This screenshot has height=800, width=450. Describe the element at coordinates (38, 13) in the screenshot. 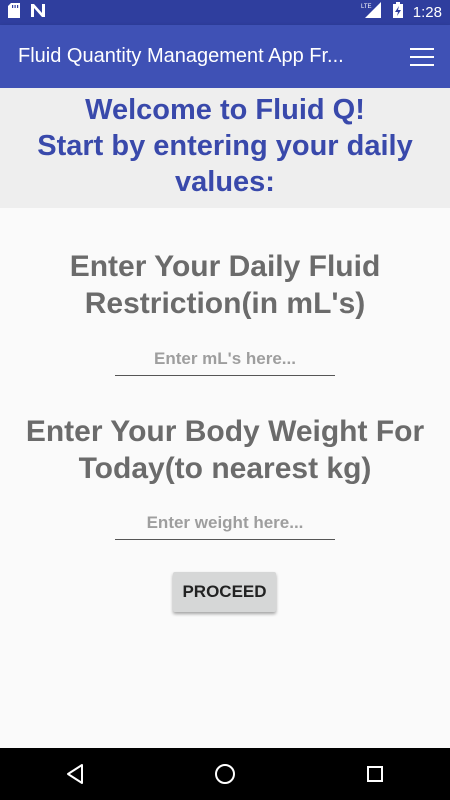

I see `n-notification-icon` at that location.